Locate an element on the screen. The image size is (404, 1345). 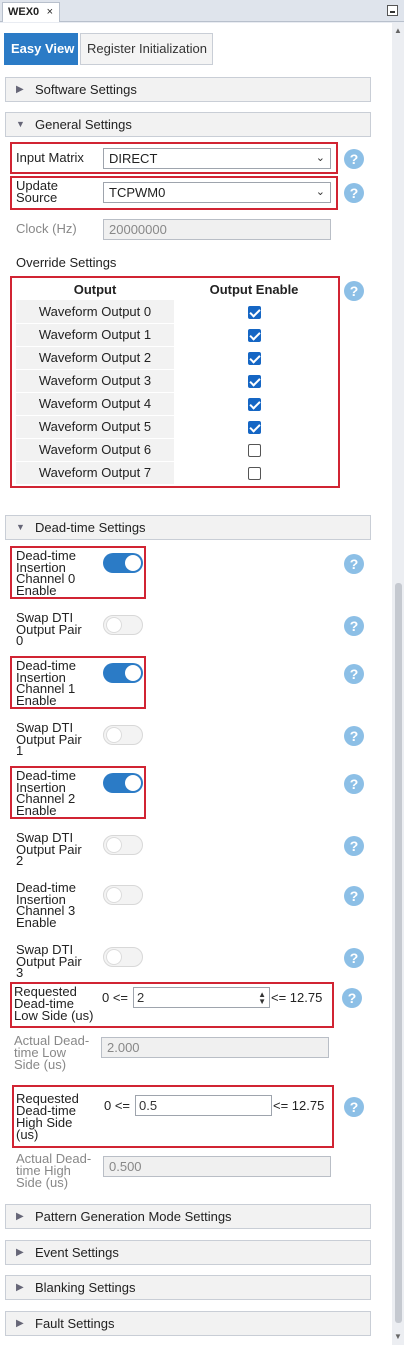
section-pattern-generation-mode-settings: ▶ Pattern Generation Mode Settings is located at coordinates (188, 1216).